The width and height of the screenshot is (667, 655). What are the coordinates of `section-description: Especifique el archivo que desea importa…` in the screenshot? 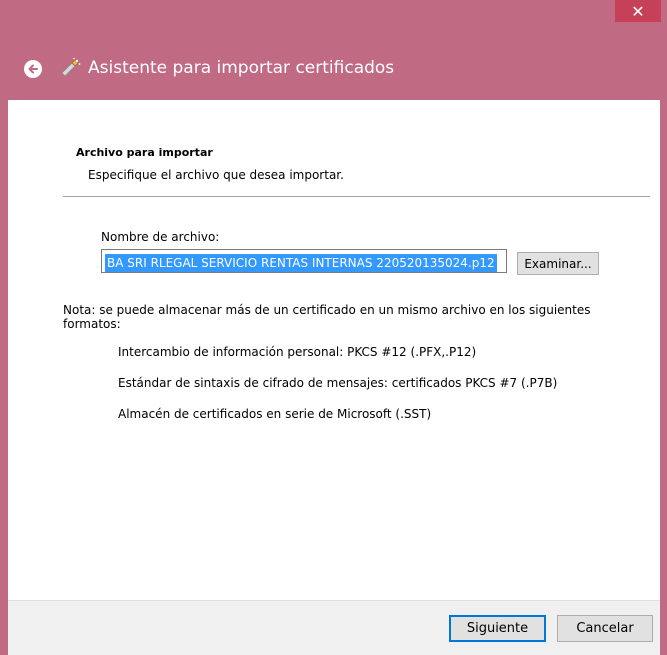 It's located at (216, 175).